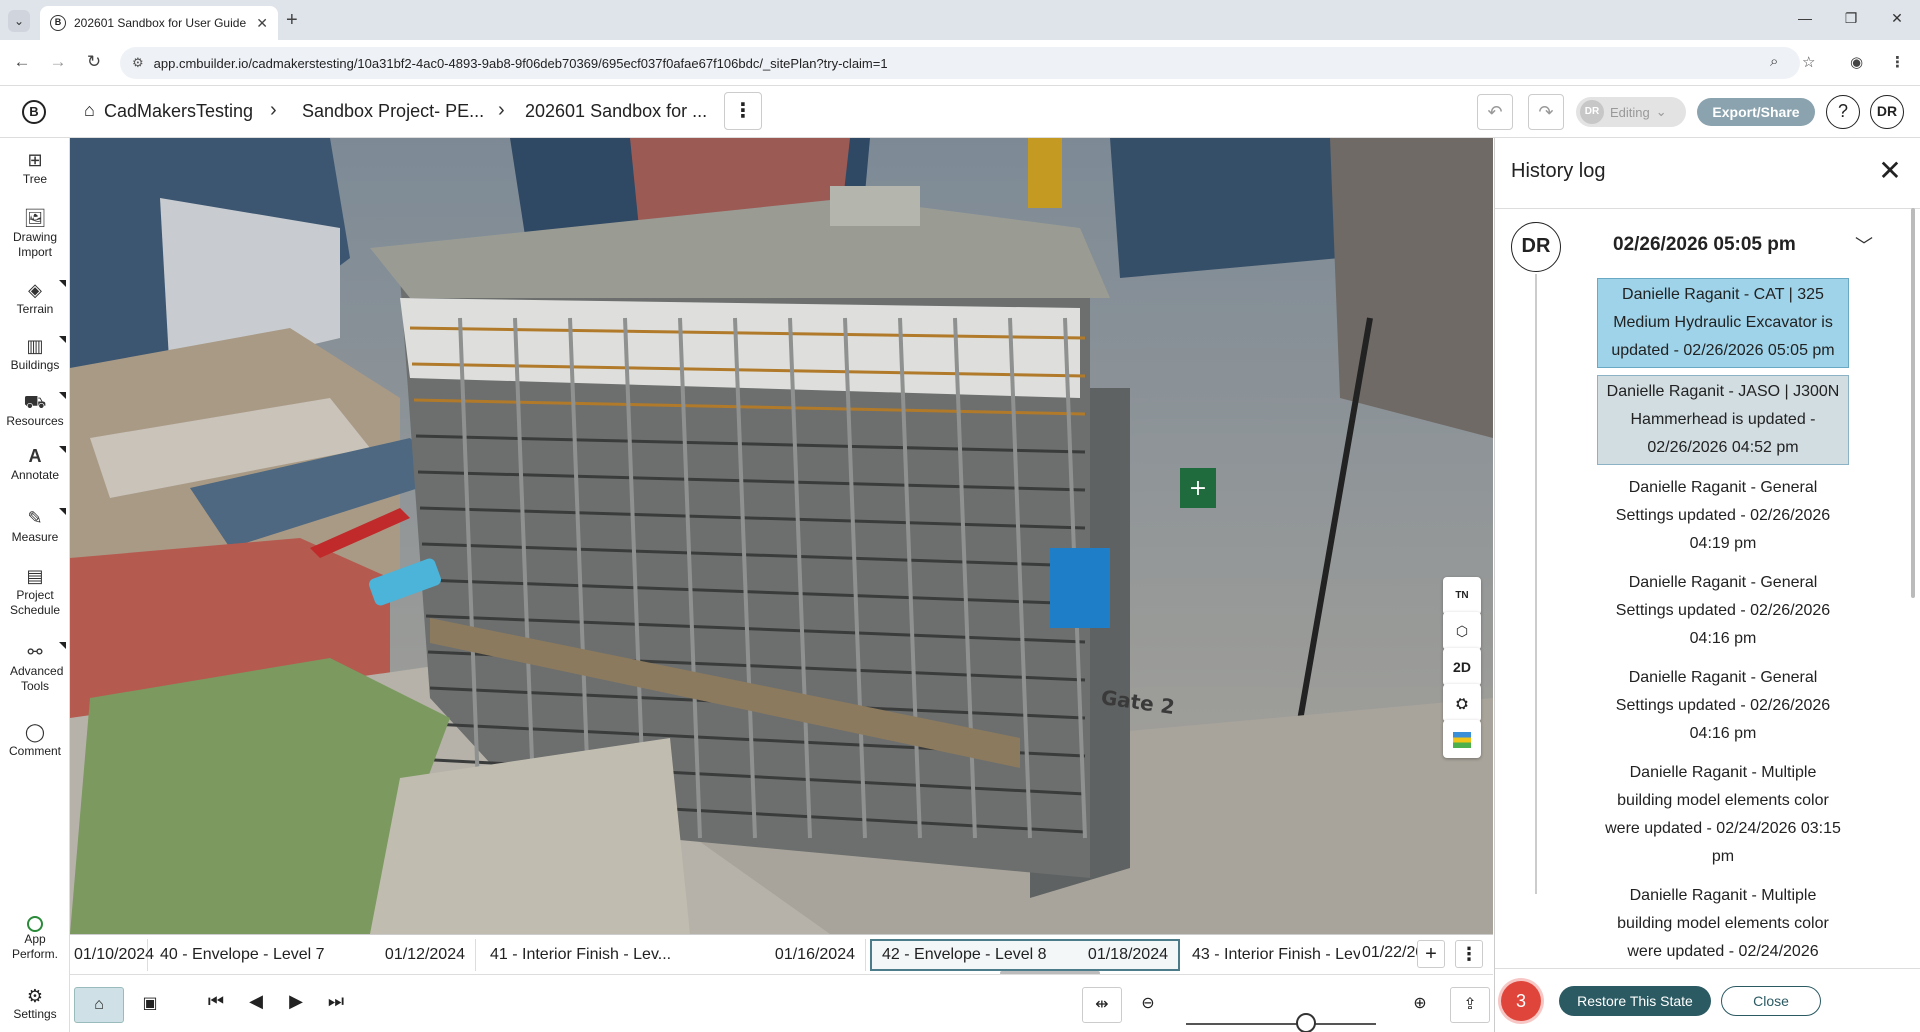 The image size is (1920, 1032). Describe the element at coordinates (814, 954) in the screenshot. I see `timeline-date: 01/16/2024` at that location.